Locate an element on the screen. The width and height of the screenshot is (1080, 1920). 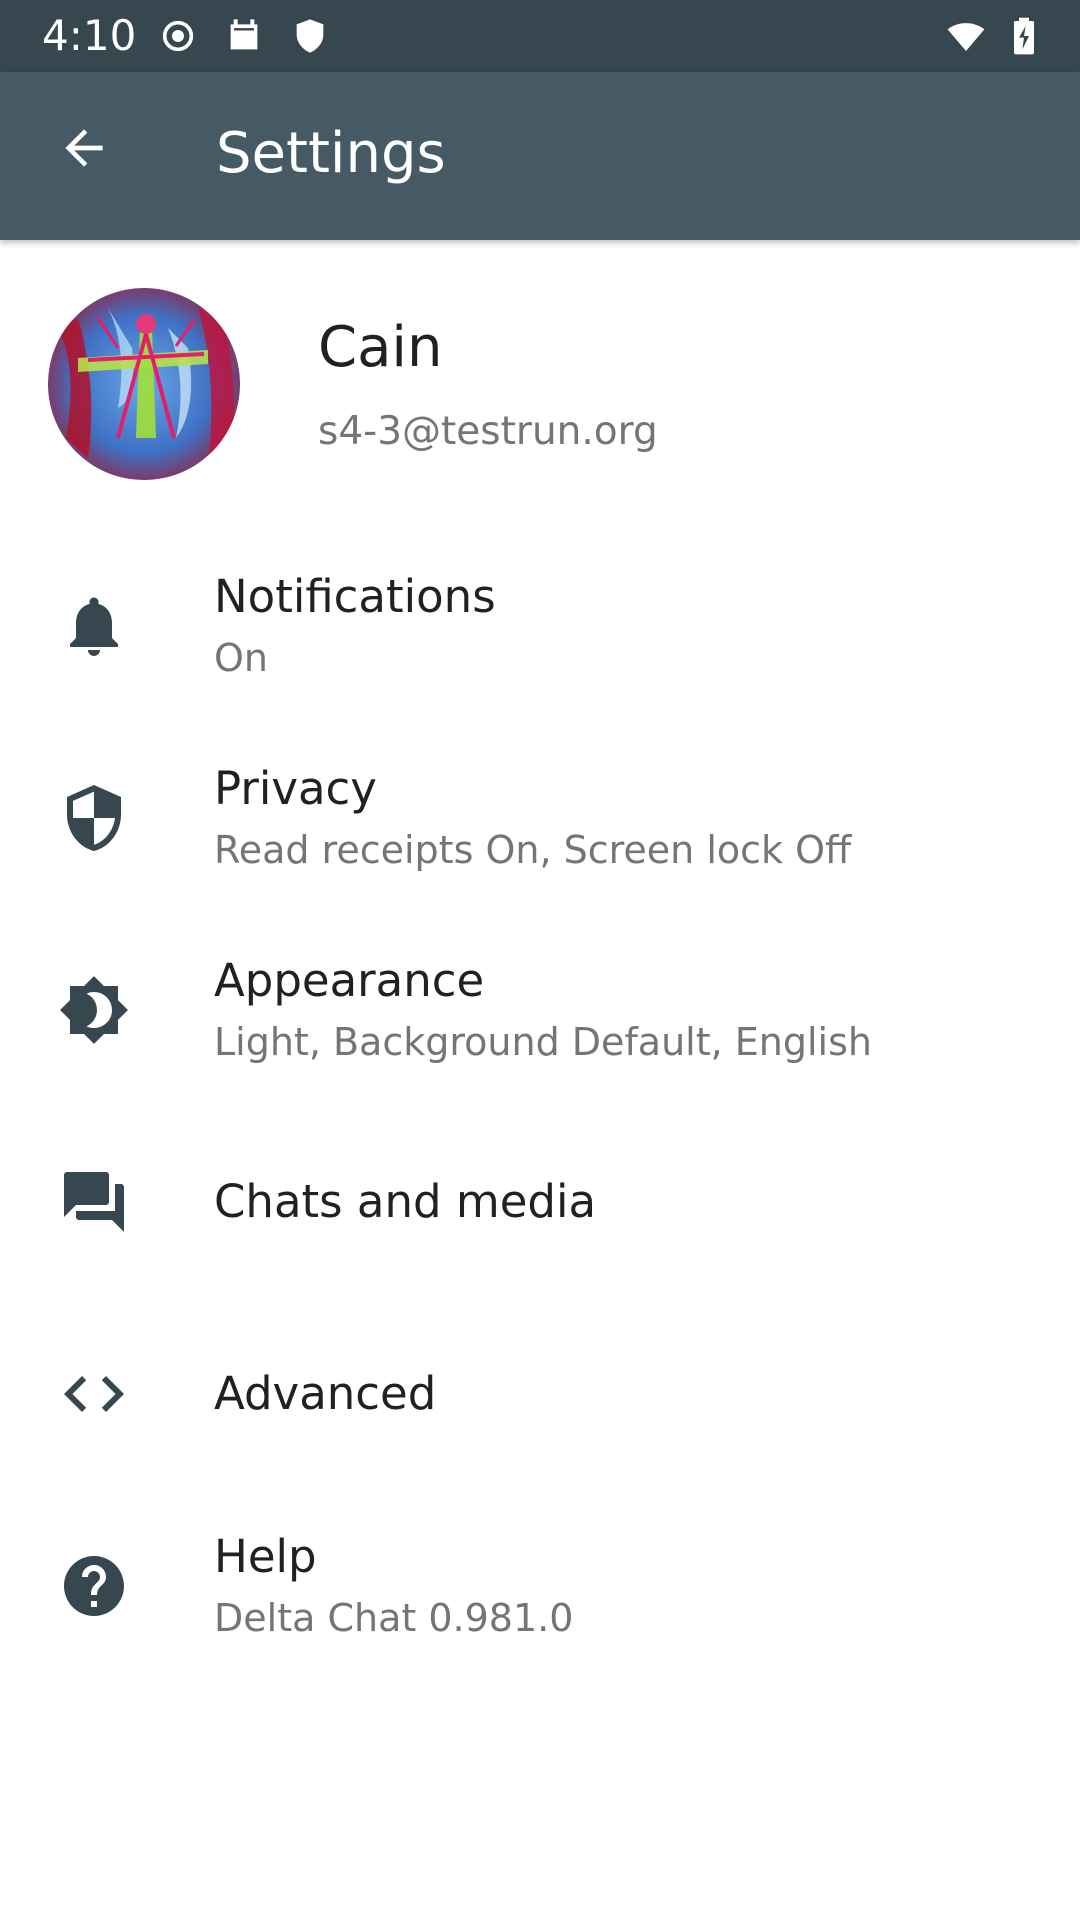
settings-item-summary: Read receipts On, Screen lock Off is located at coordinates (533, 850).